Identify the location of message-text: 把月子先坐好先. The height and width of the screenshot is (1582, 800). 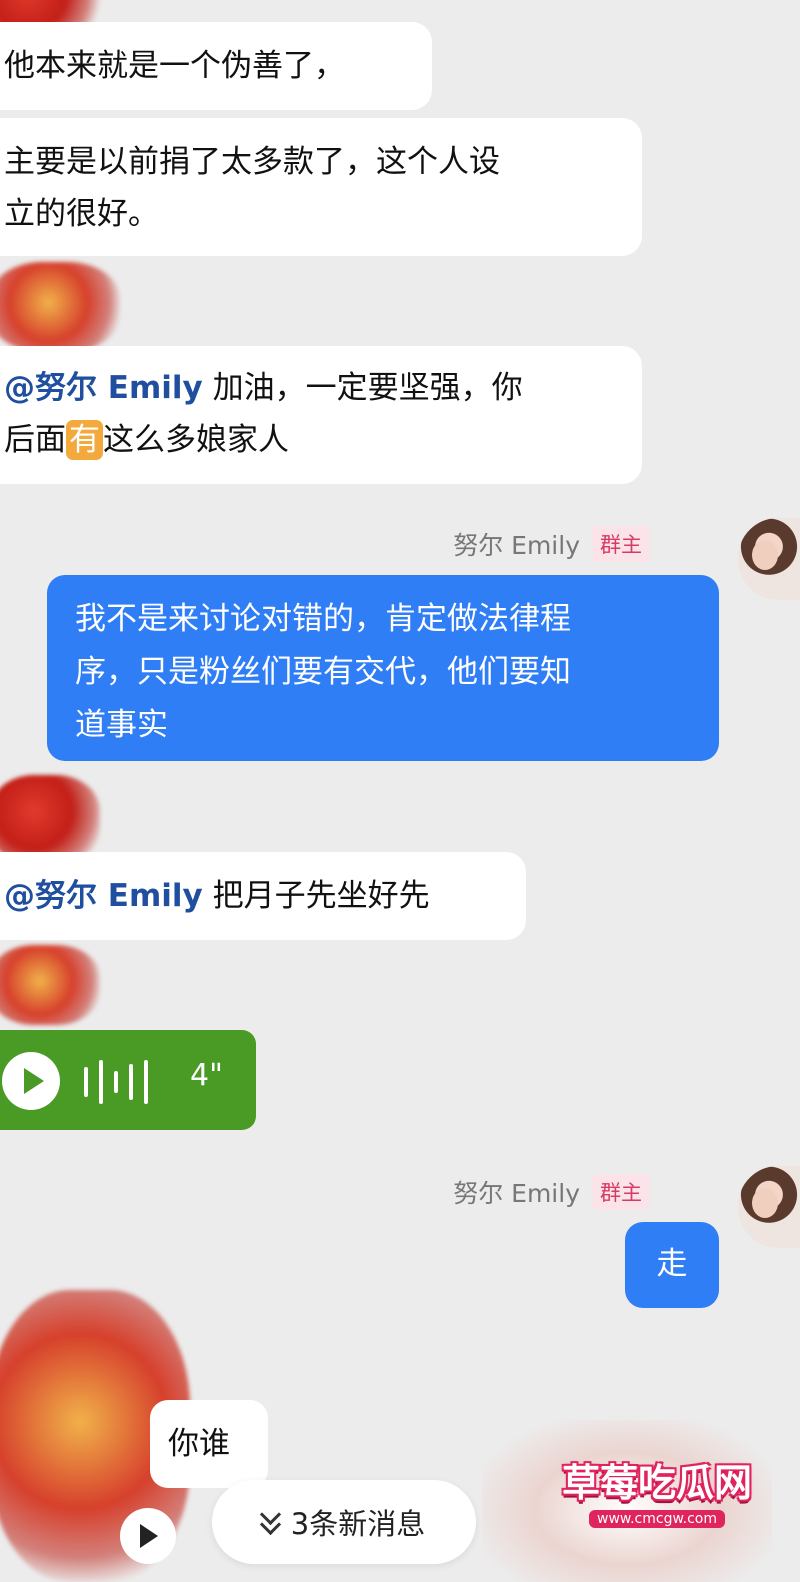
(316, 896).